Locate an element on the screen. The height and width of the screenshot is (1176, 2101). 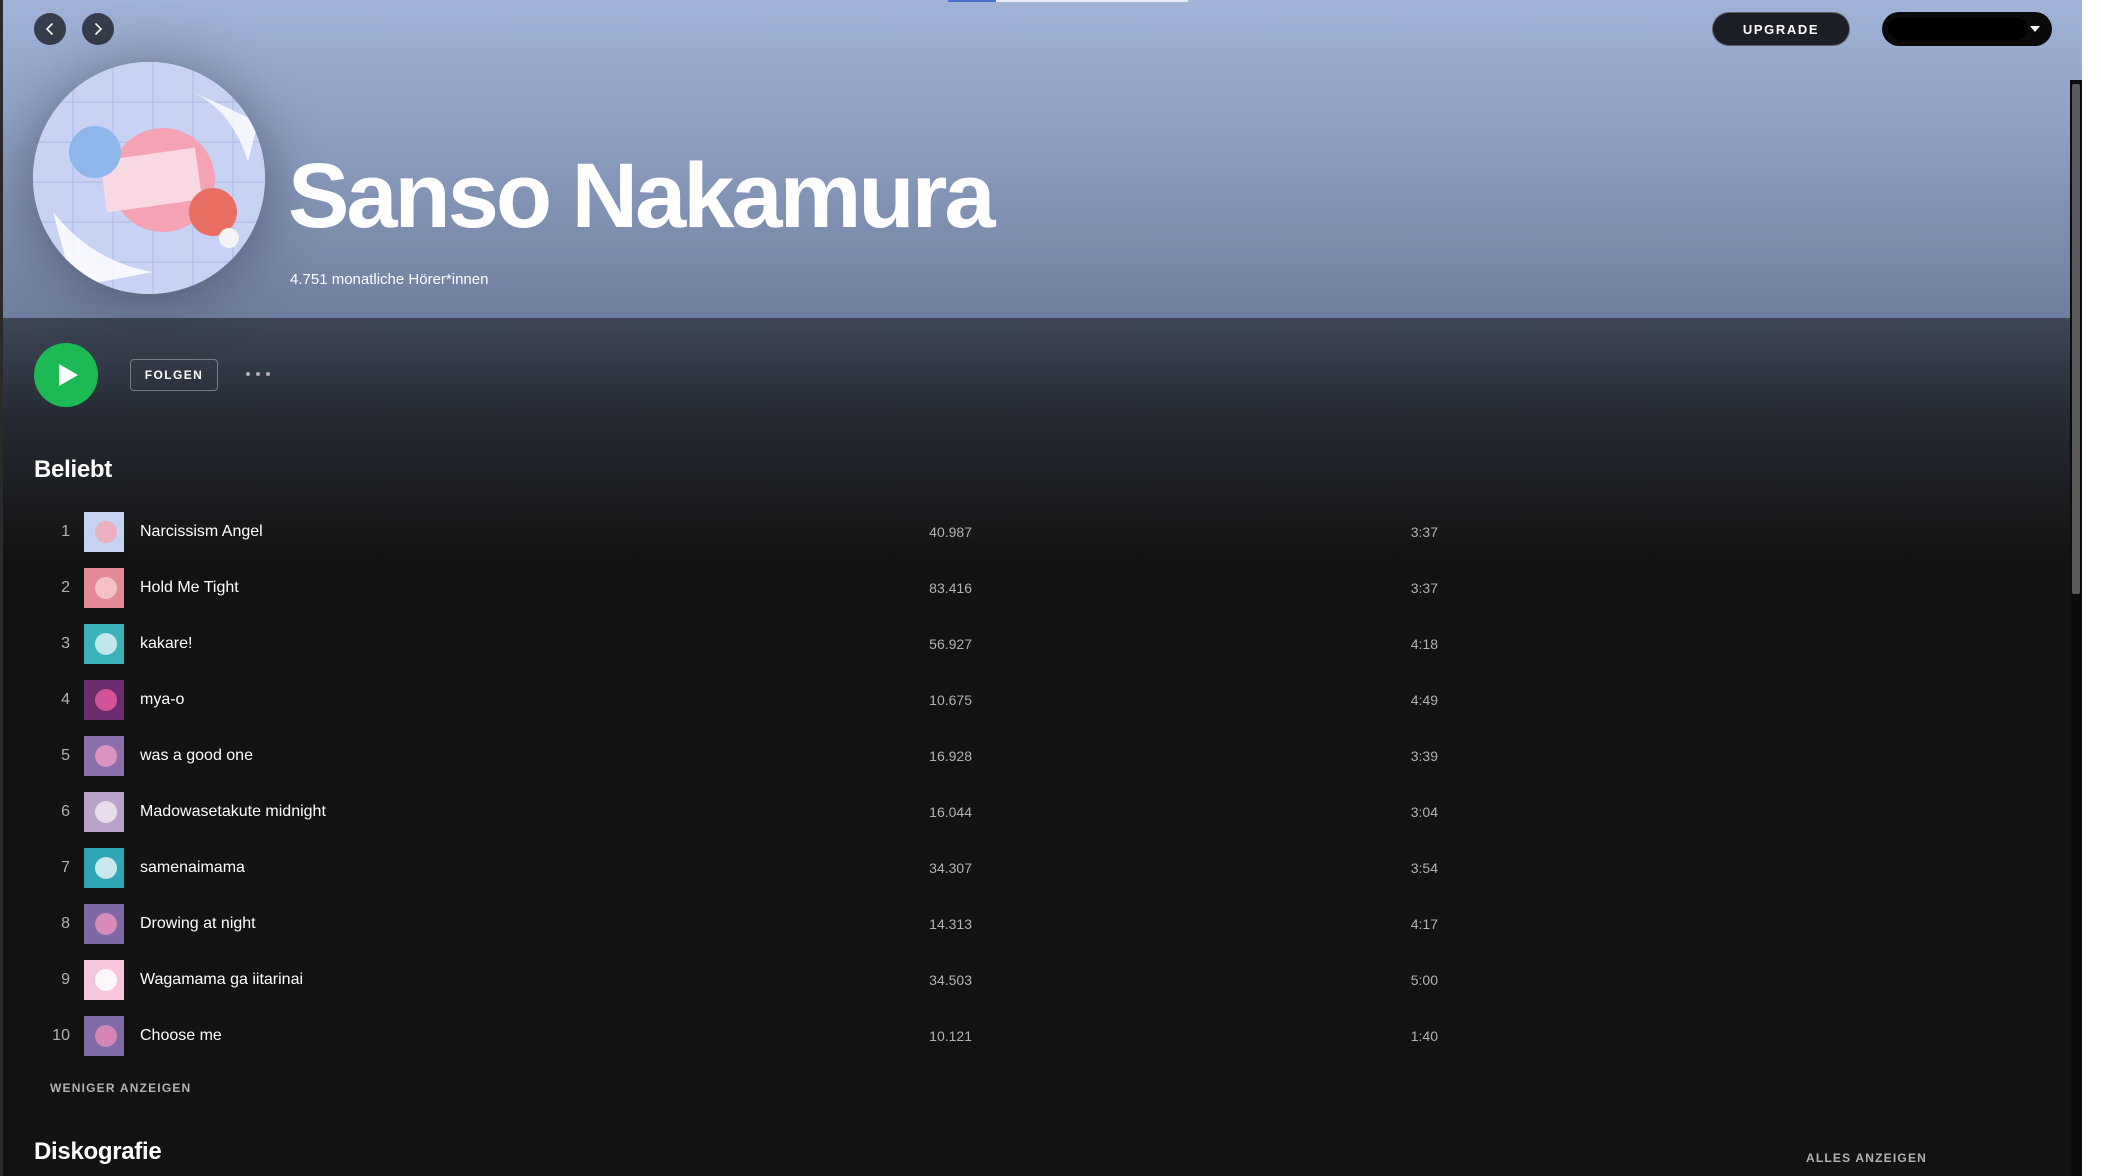
more-options-button is located at coordinates (258, 374).